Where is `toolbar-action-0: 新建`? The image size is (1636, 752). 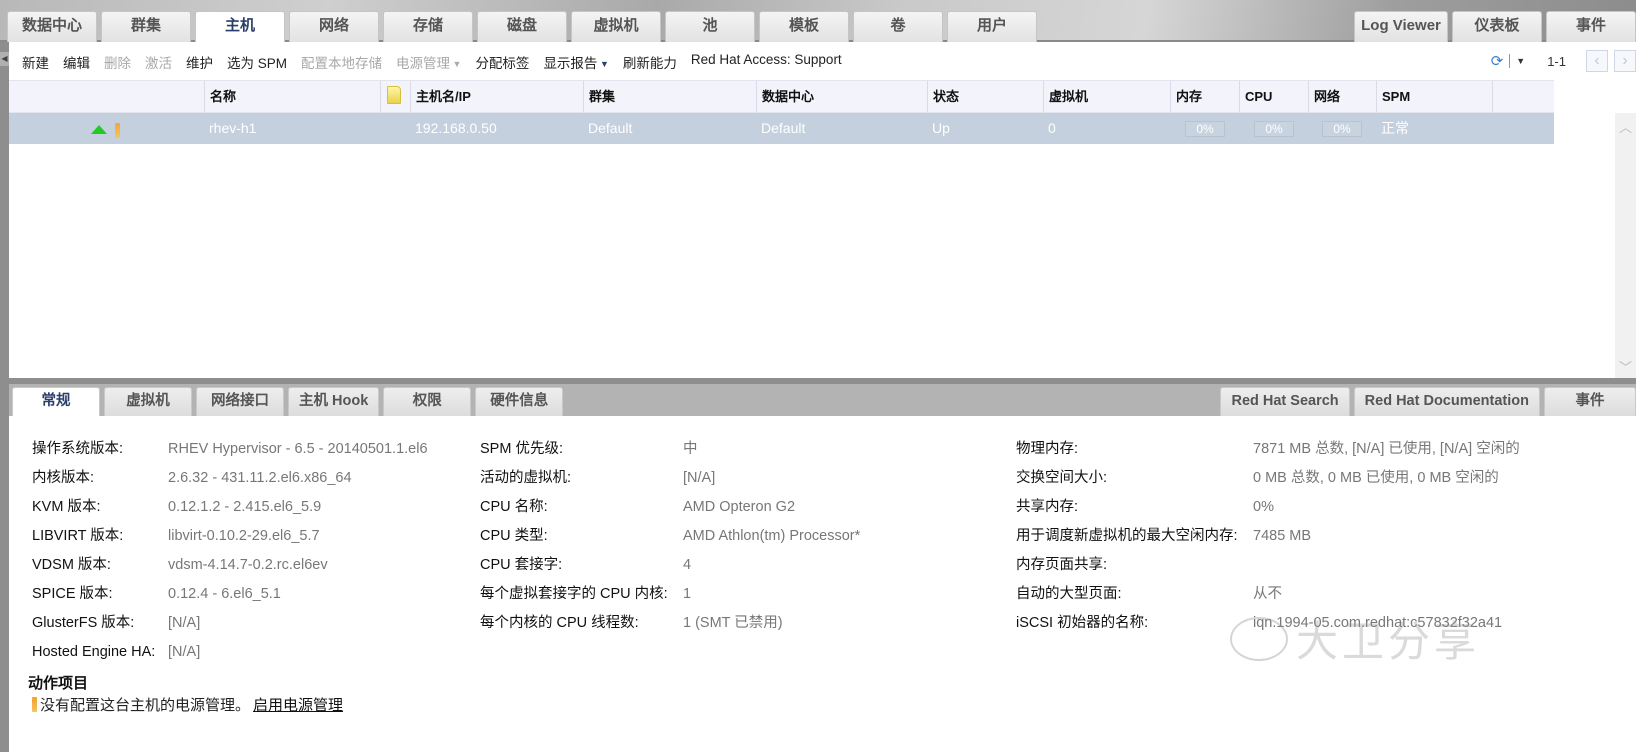 toolbar-action-0: 新建 is located at coordinates (35, 62).